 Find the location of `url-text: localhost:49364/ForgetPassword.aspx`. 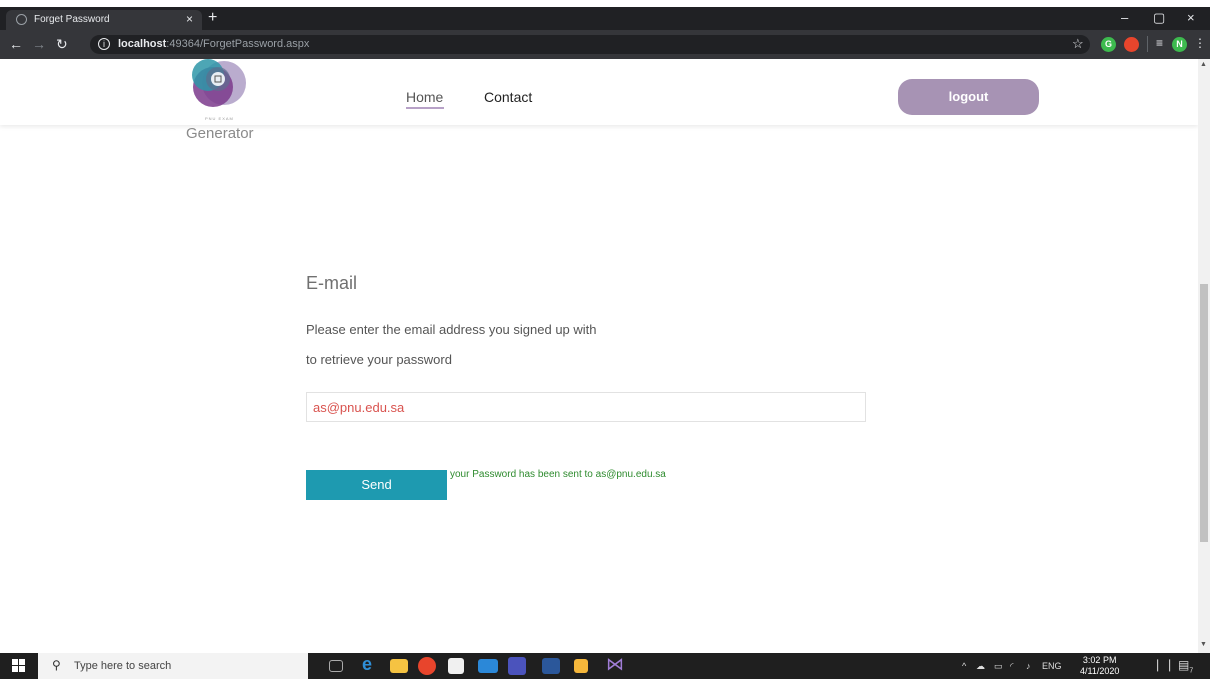

url-text: localhost:49364/ForgetPassword.aspx is located at coordinates (214, 44).